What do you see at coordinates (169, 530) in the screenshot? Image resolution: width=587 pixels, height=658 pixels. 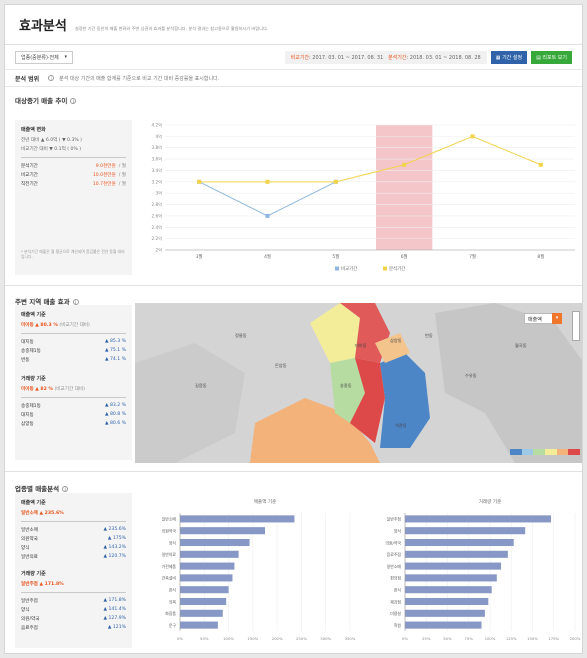 I see `category-label: 의원약국` at bounding box center [169, 530].